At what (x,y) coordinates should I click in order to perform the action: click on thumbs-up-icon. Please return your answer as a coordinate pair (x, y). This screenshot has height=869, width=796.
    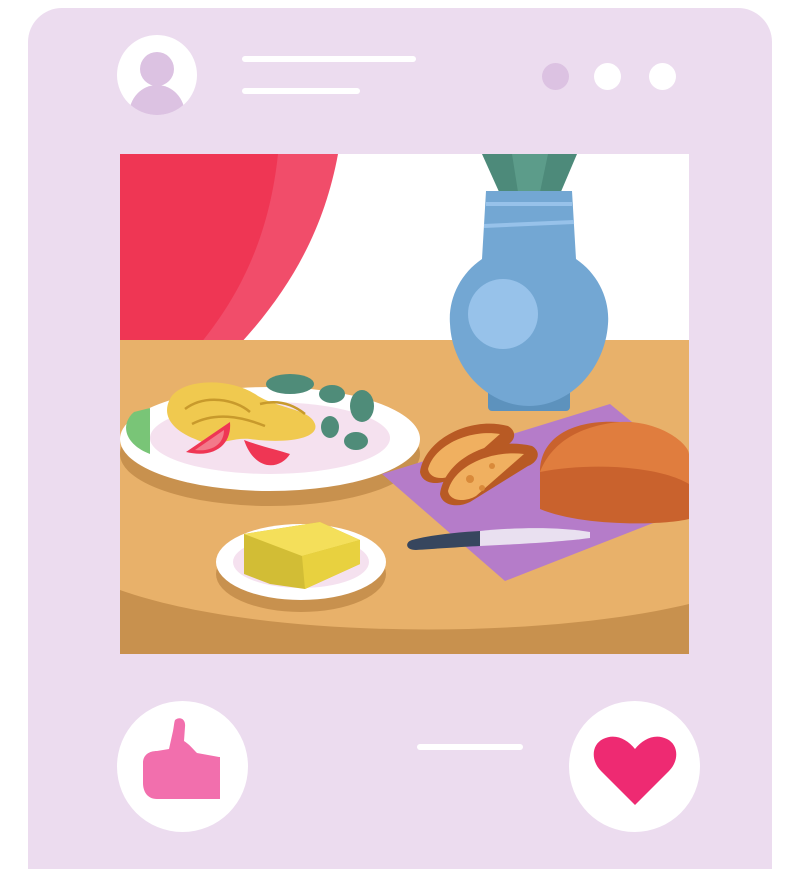
    Looking at the image, I should click on (181, 758).